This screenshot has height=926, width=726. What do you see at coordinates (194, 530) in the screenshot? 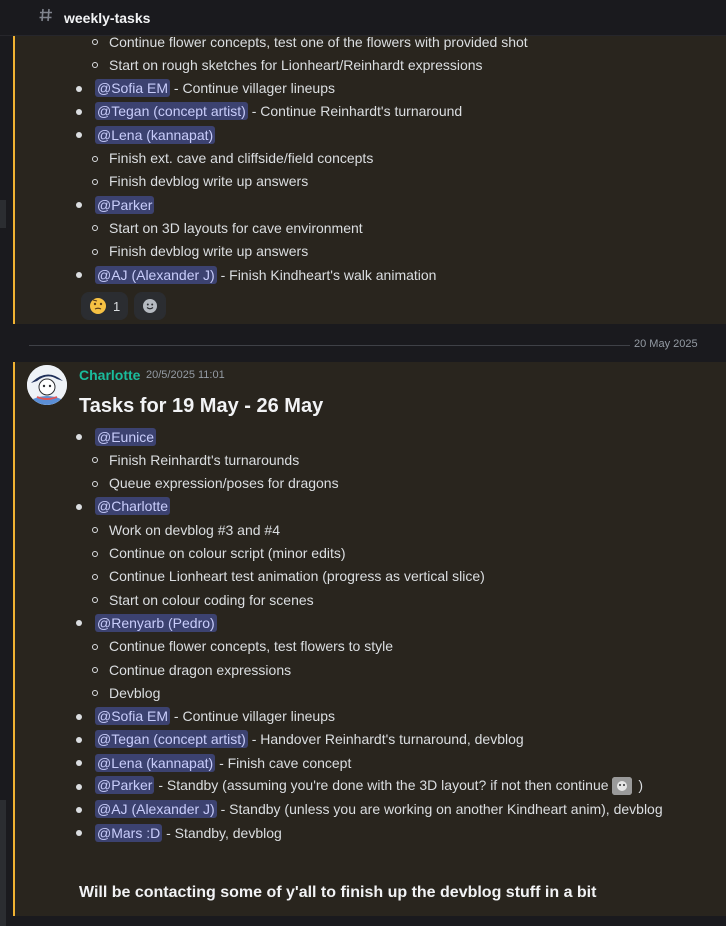
I see `item-text: Work on devblog #3 and #4` at bounding box center [194, 530].